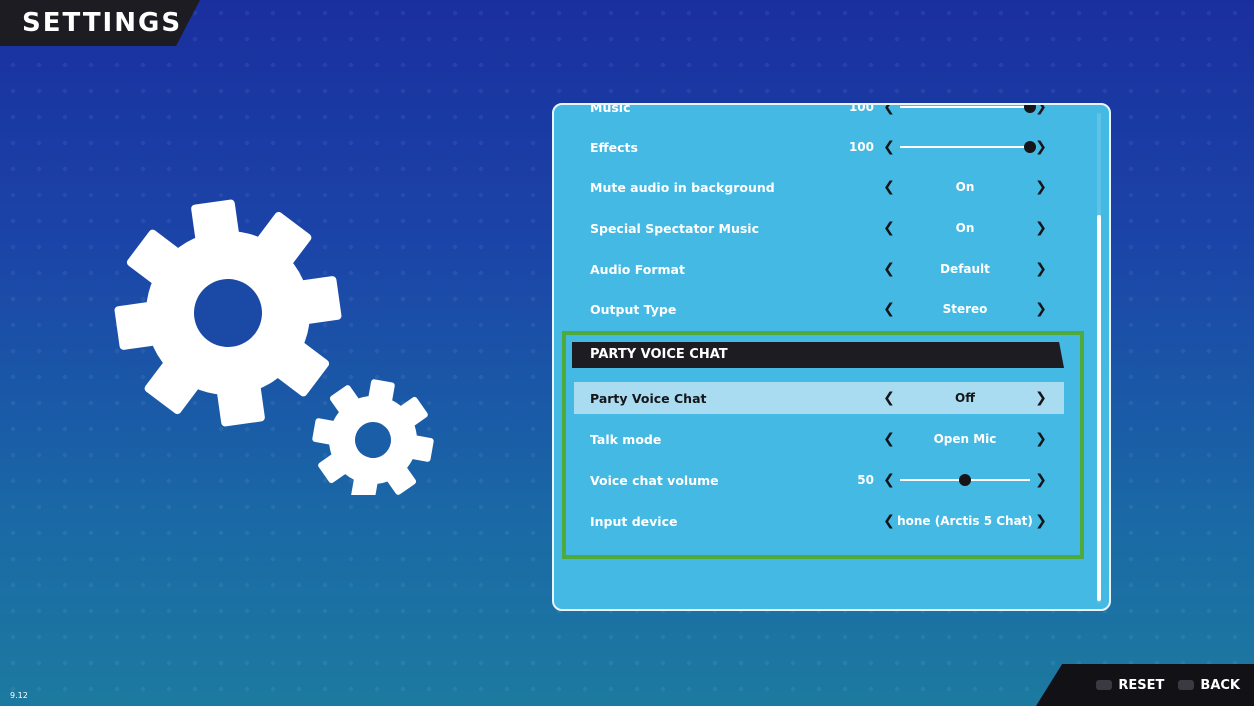 The width and height of the screenshot is (1254, 706). What do you see at coordinates (819, 398) in the screenshot?
I see `setting-row-party-voice-chat: Party Voice Chat ❮ Off ❯` at bounding box center [819, 398].